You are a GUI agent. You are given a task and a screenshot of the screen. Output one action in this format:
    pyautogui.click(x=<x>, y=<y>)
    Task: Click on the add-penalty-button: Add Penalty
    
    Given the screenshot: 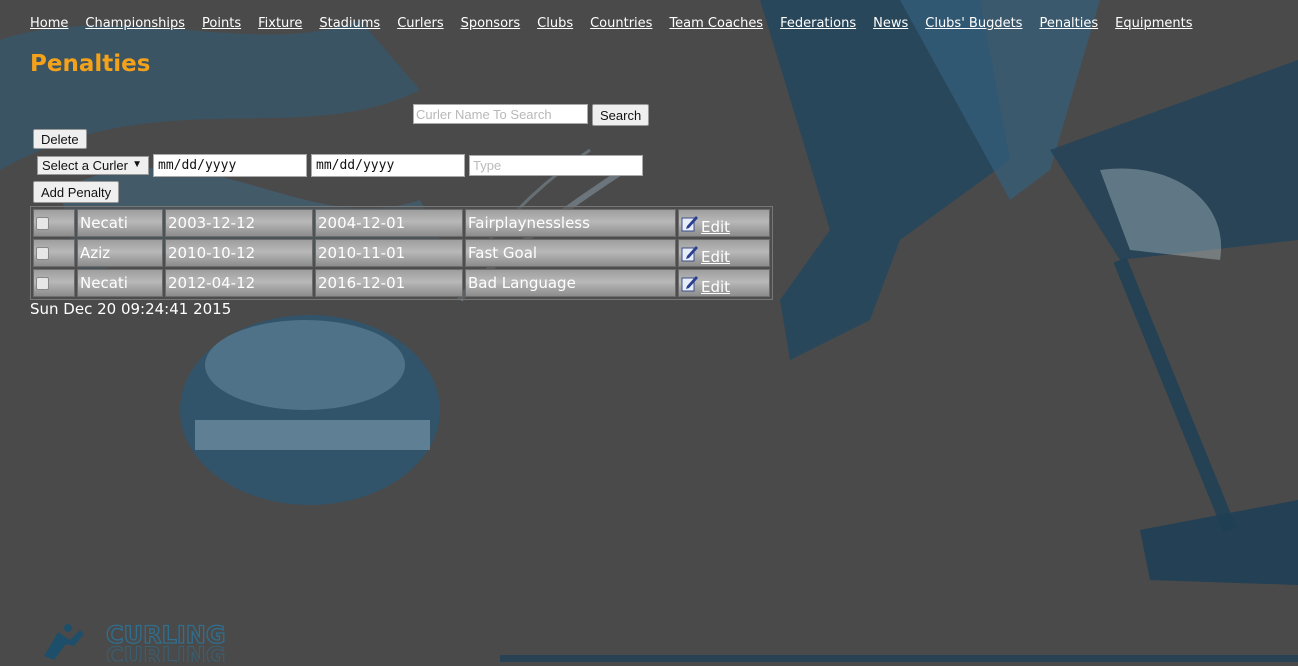 What is the action you would take?
    pyautogui.click(x=76, y=192)
    